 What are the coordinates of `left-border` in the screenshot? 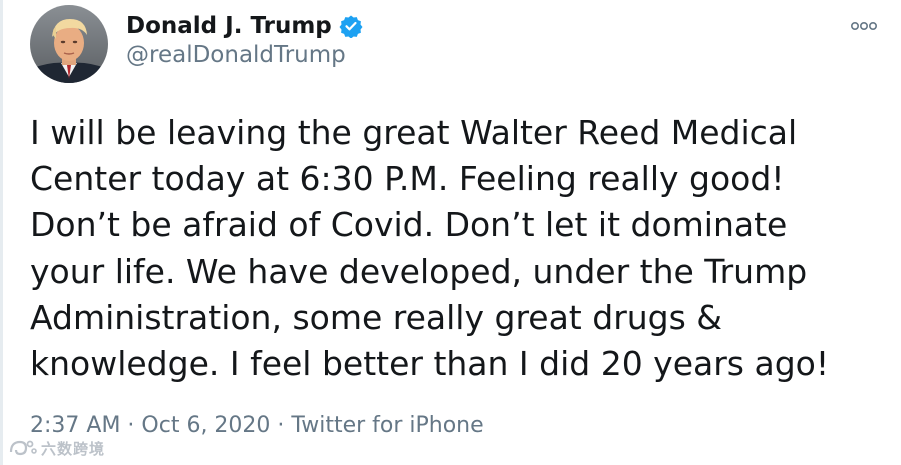 It's located at (1, 232).